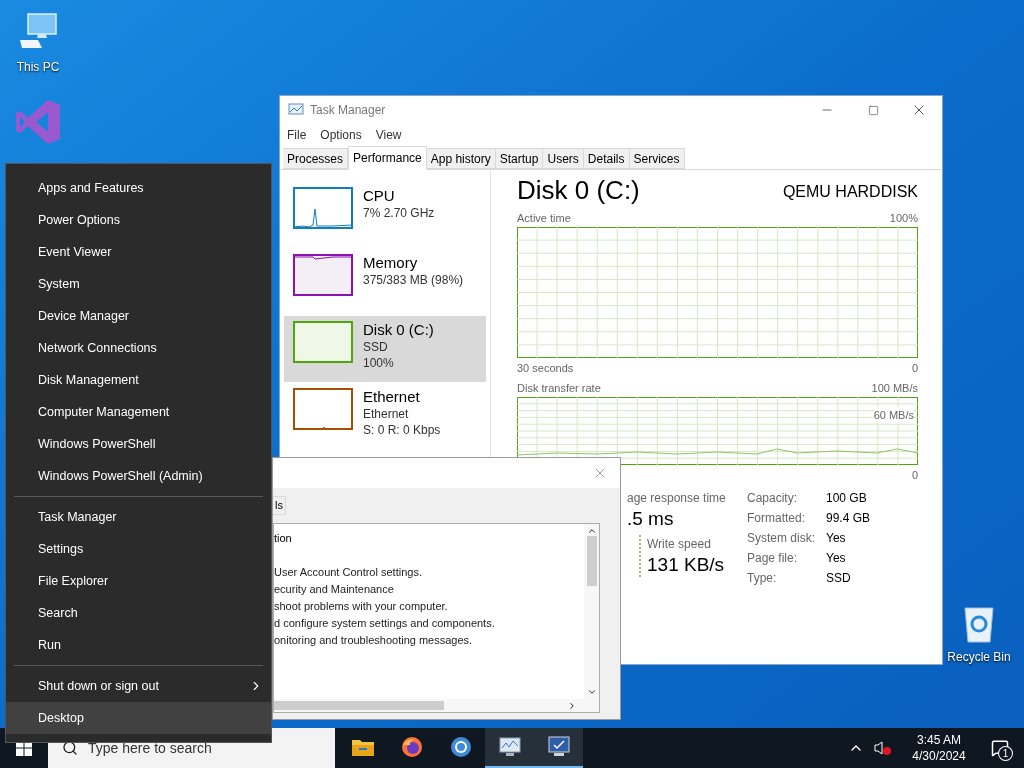  Describe the element at coordinates (429, 623) in the screenshot. I see `list-row: d configure system settings and components.` at that location.